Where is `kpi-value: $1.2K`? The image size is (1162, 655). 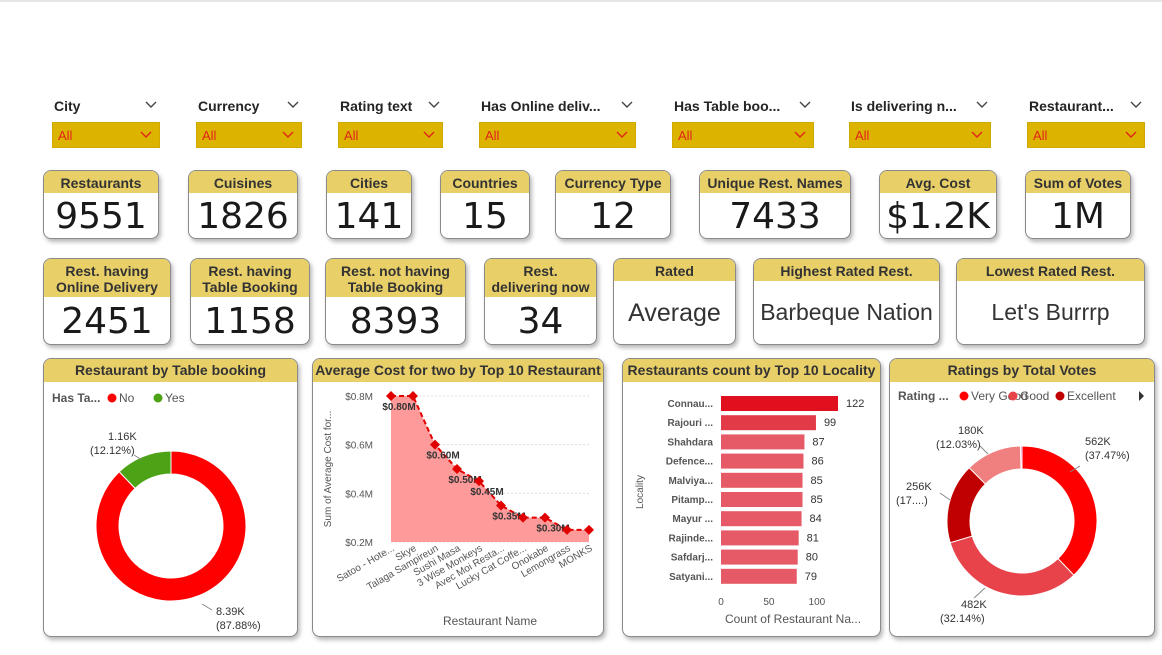
kpi-value: $1.2K is located at coordinates (938, 216).